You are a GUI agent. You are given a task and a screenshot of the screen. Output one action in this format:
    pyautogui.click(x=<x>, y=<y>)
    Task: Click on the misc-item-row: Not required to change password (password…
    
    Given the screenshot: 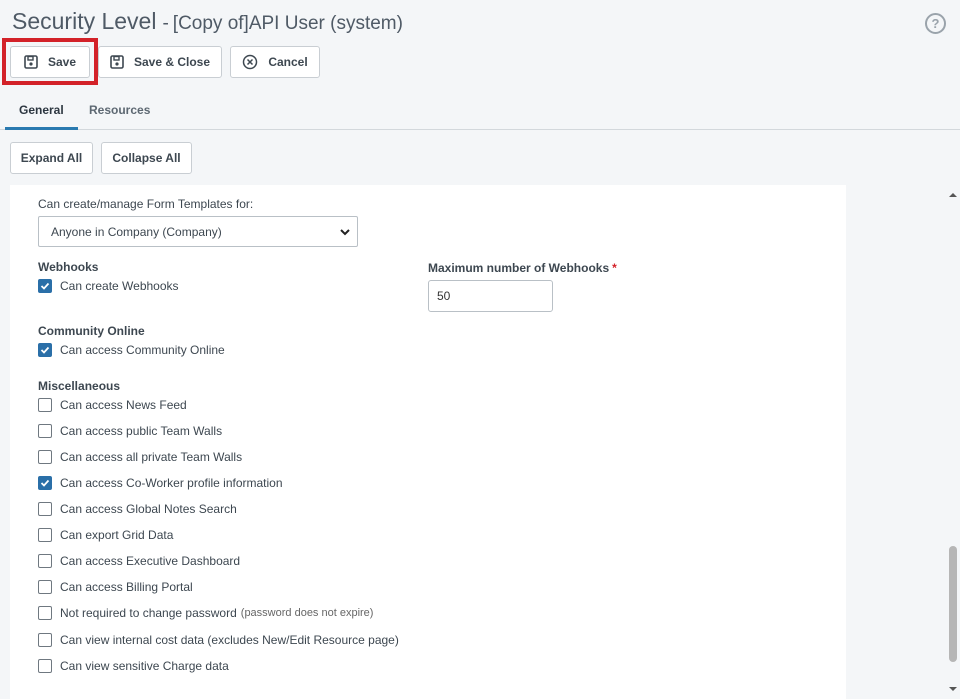 What is the action you would take?
    pyautogui.click(x=205, y=613)
    